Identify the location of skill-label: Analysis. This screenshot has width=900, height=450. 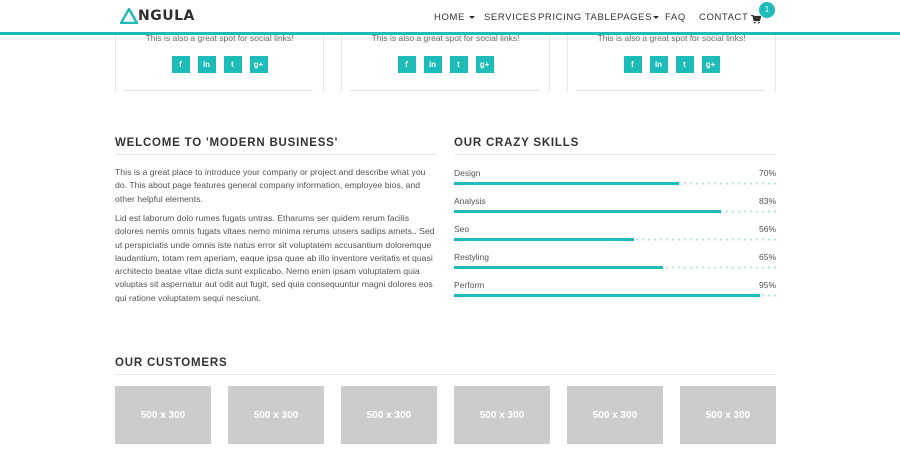
(470, 201).